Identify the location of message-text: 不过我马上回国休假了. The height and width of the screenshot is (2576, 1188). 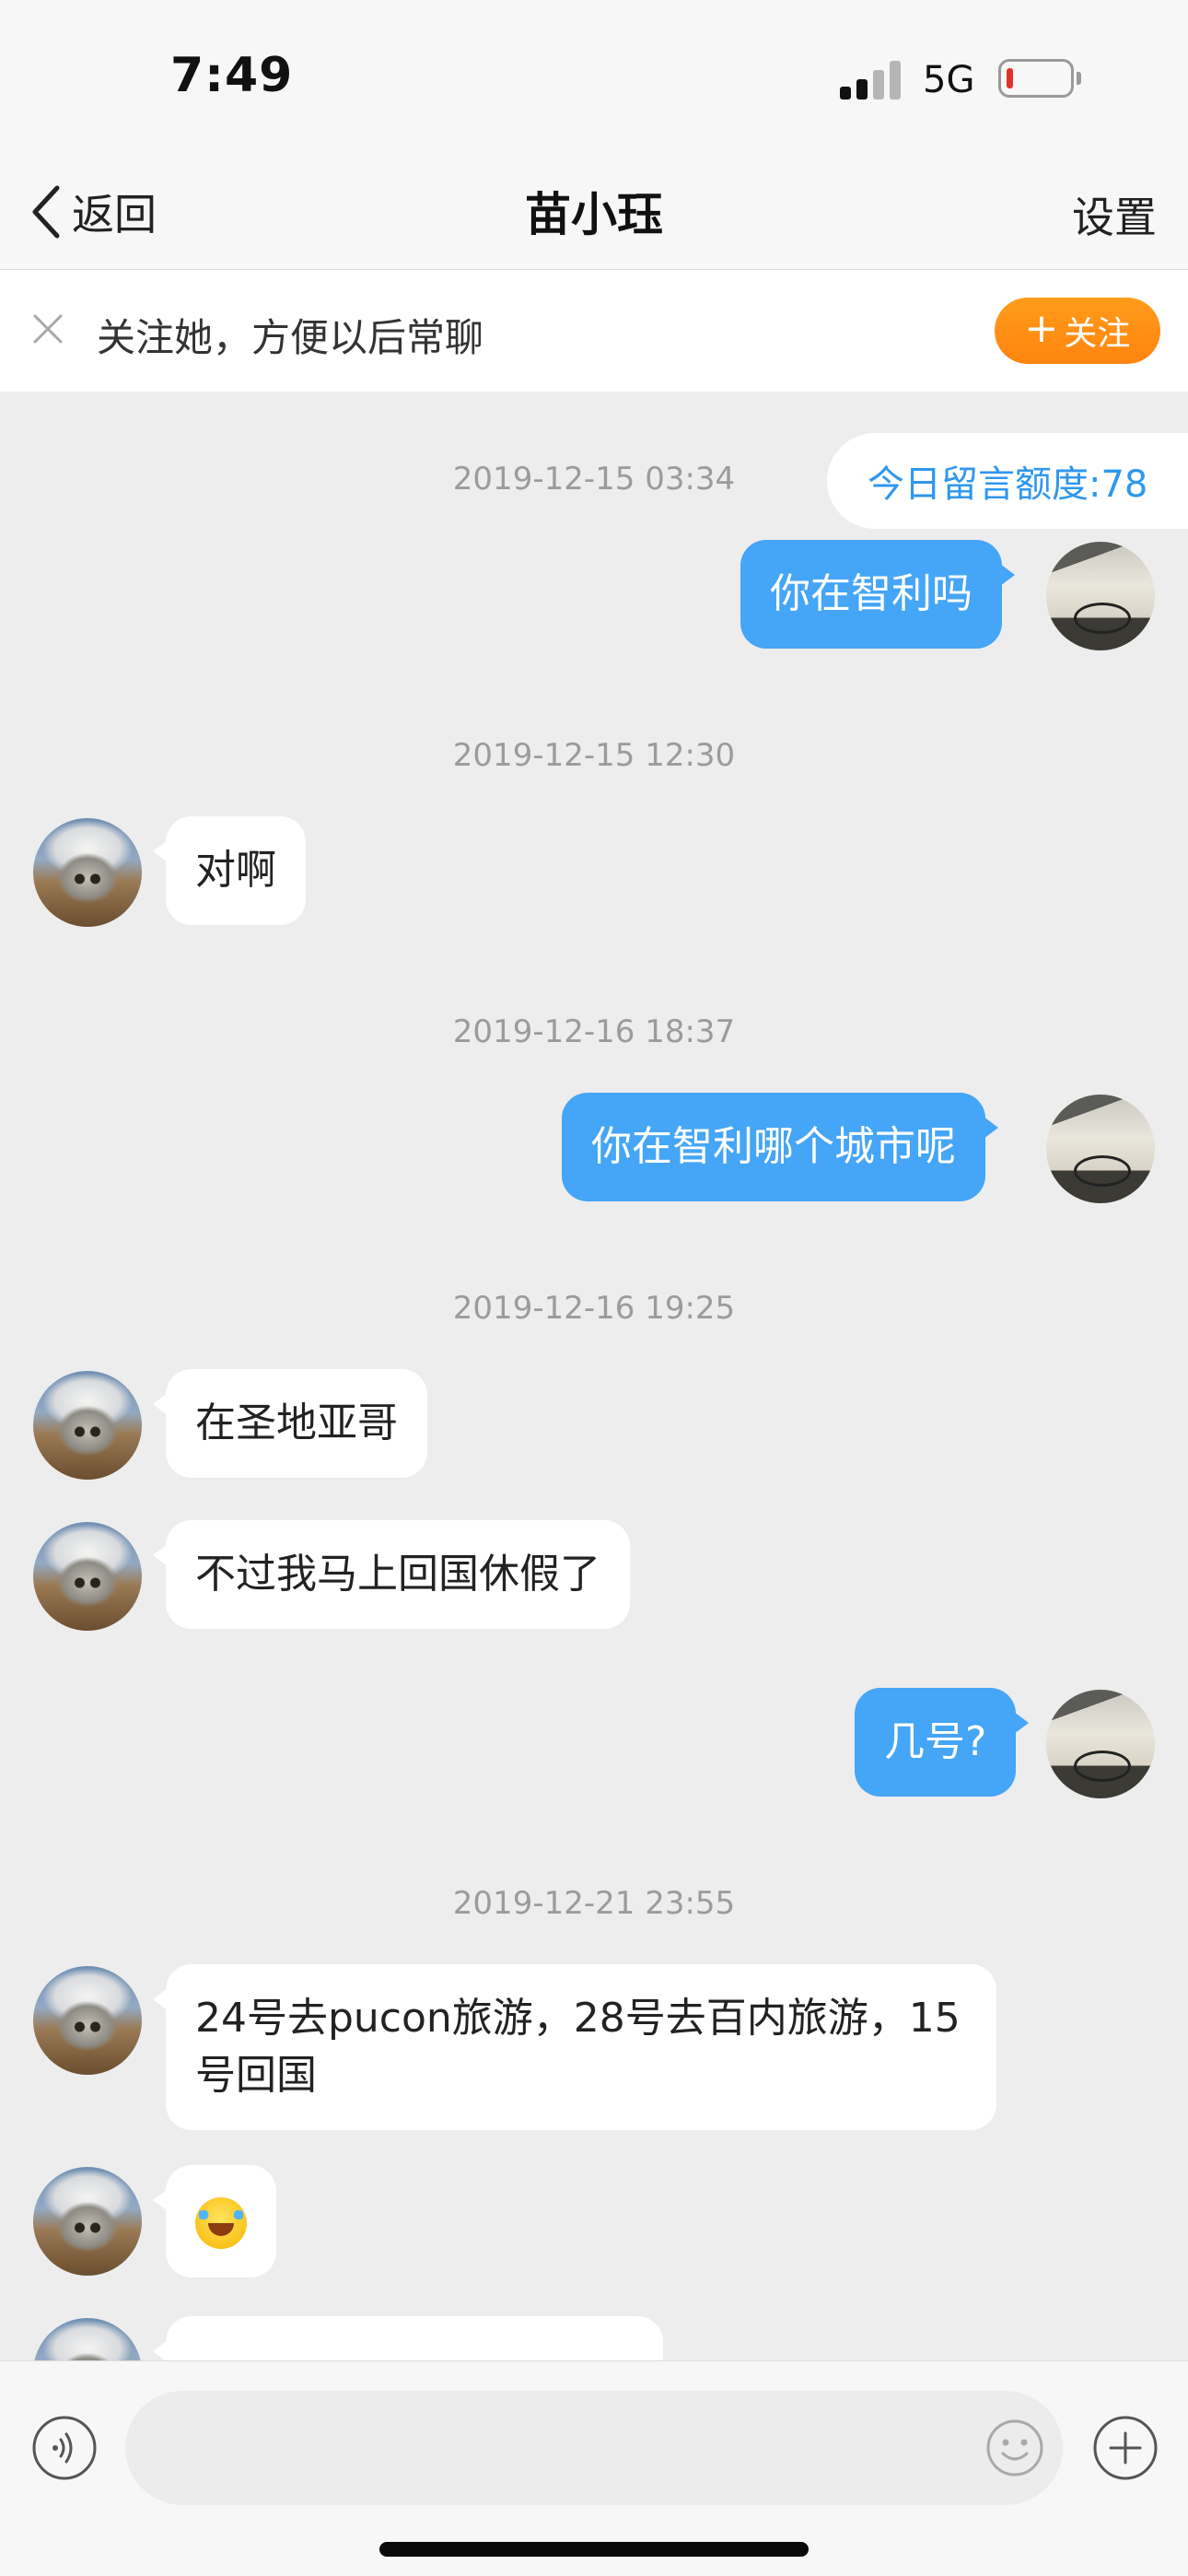
(397, 1574).